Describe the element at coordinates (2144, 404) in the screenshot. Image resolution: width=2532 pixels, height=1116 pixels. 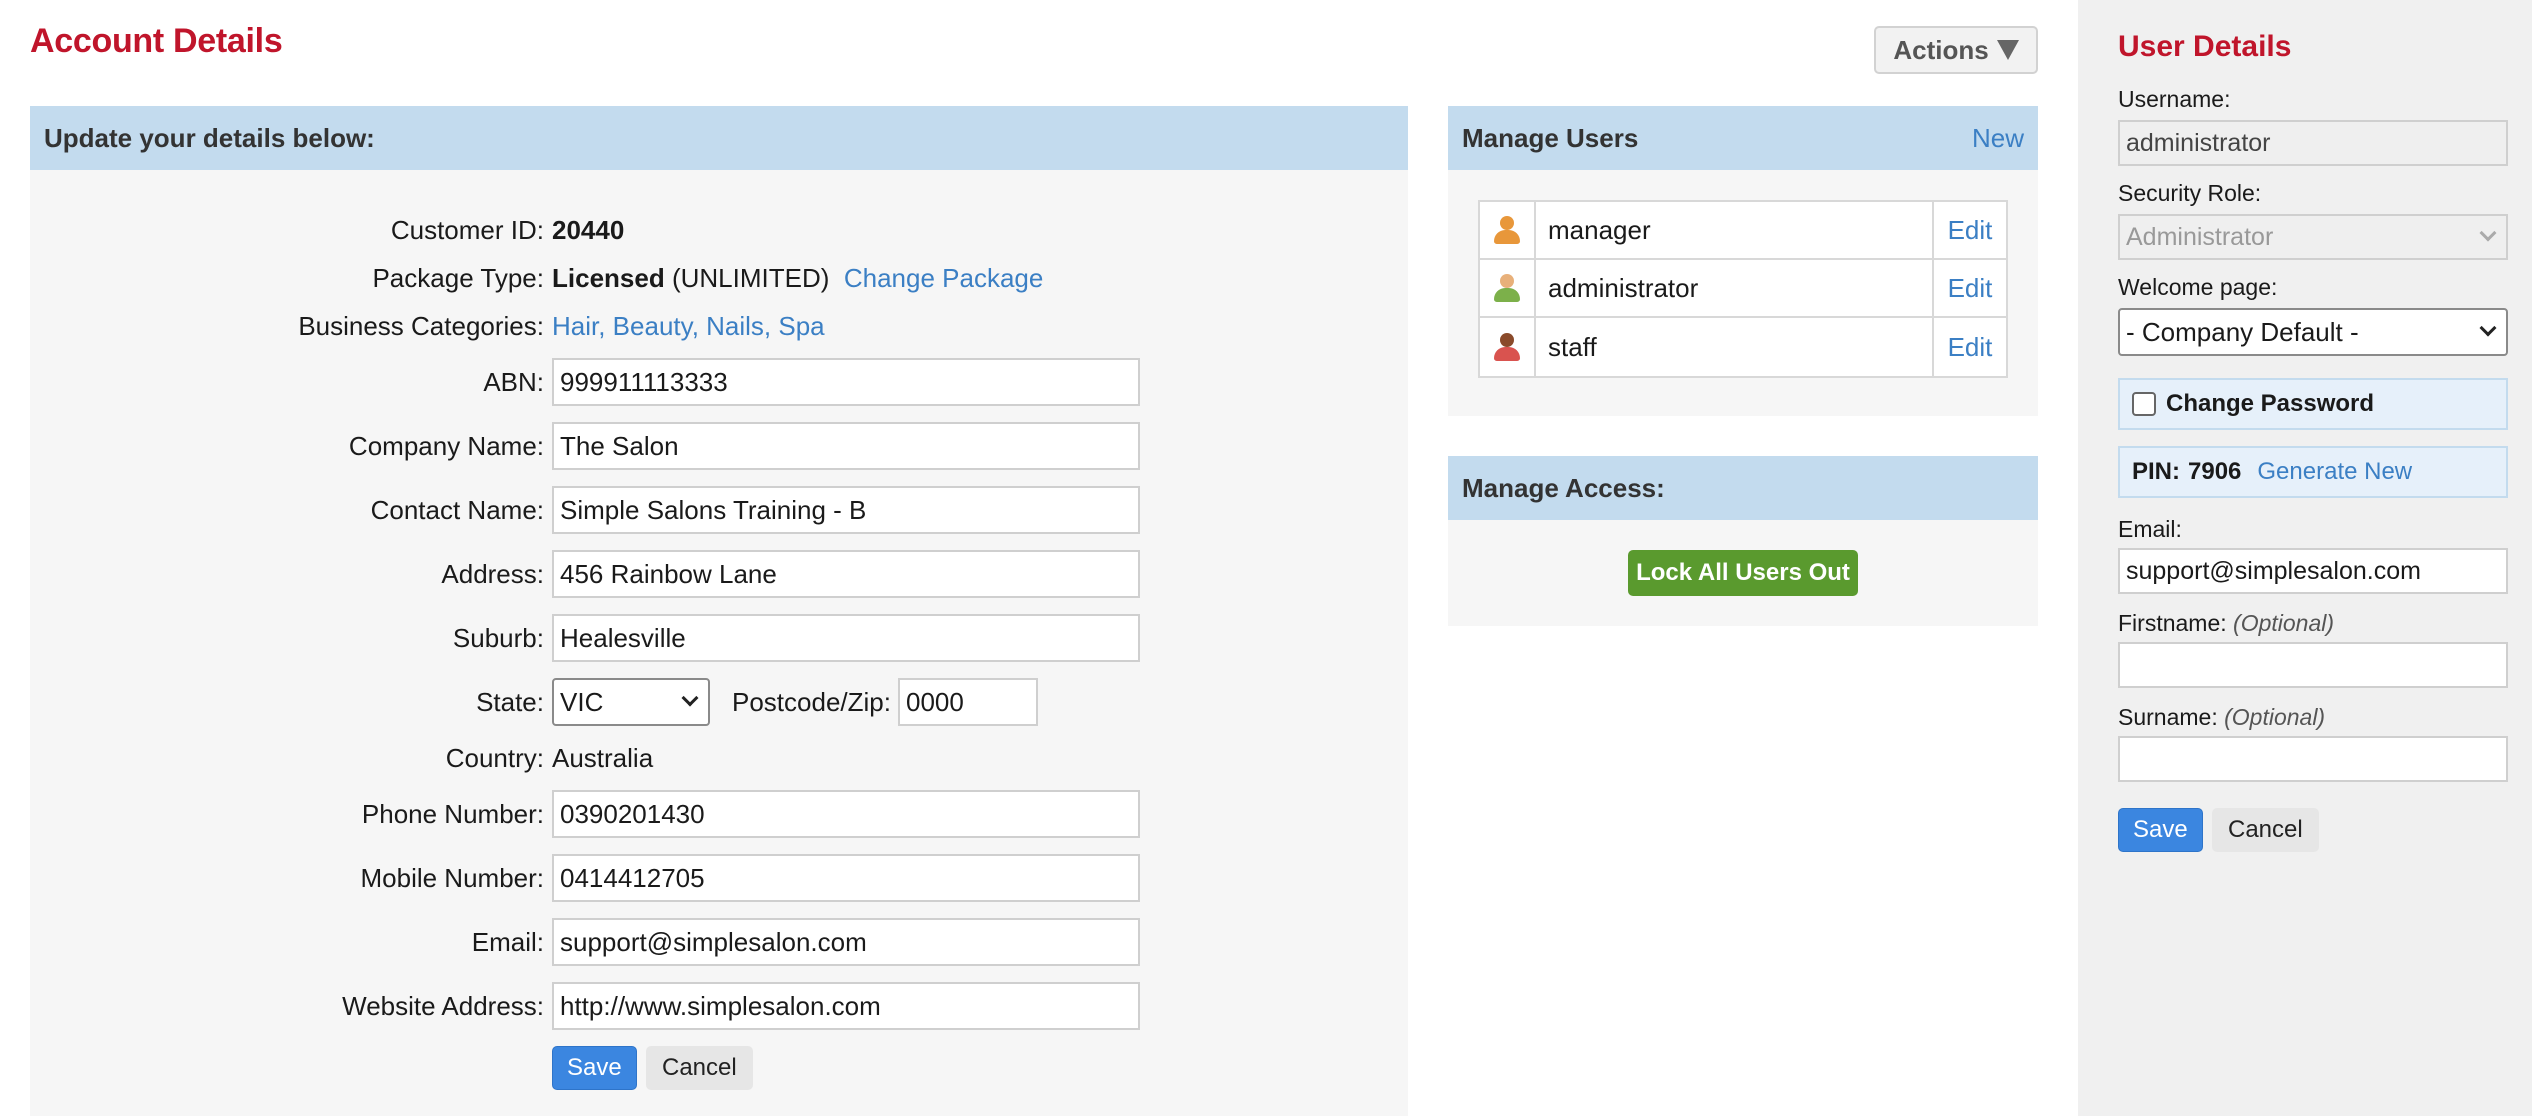
I see `change-password-checkbox` at that location.